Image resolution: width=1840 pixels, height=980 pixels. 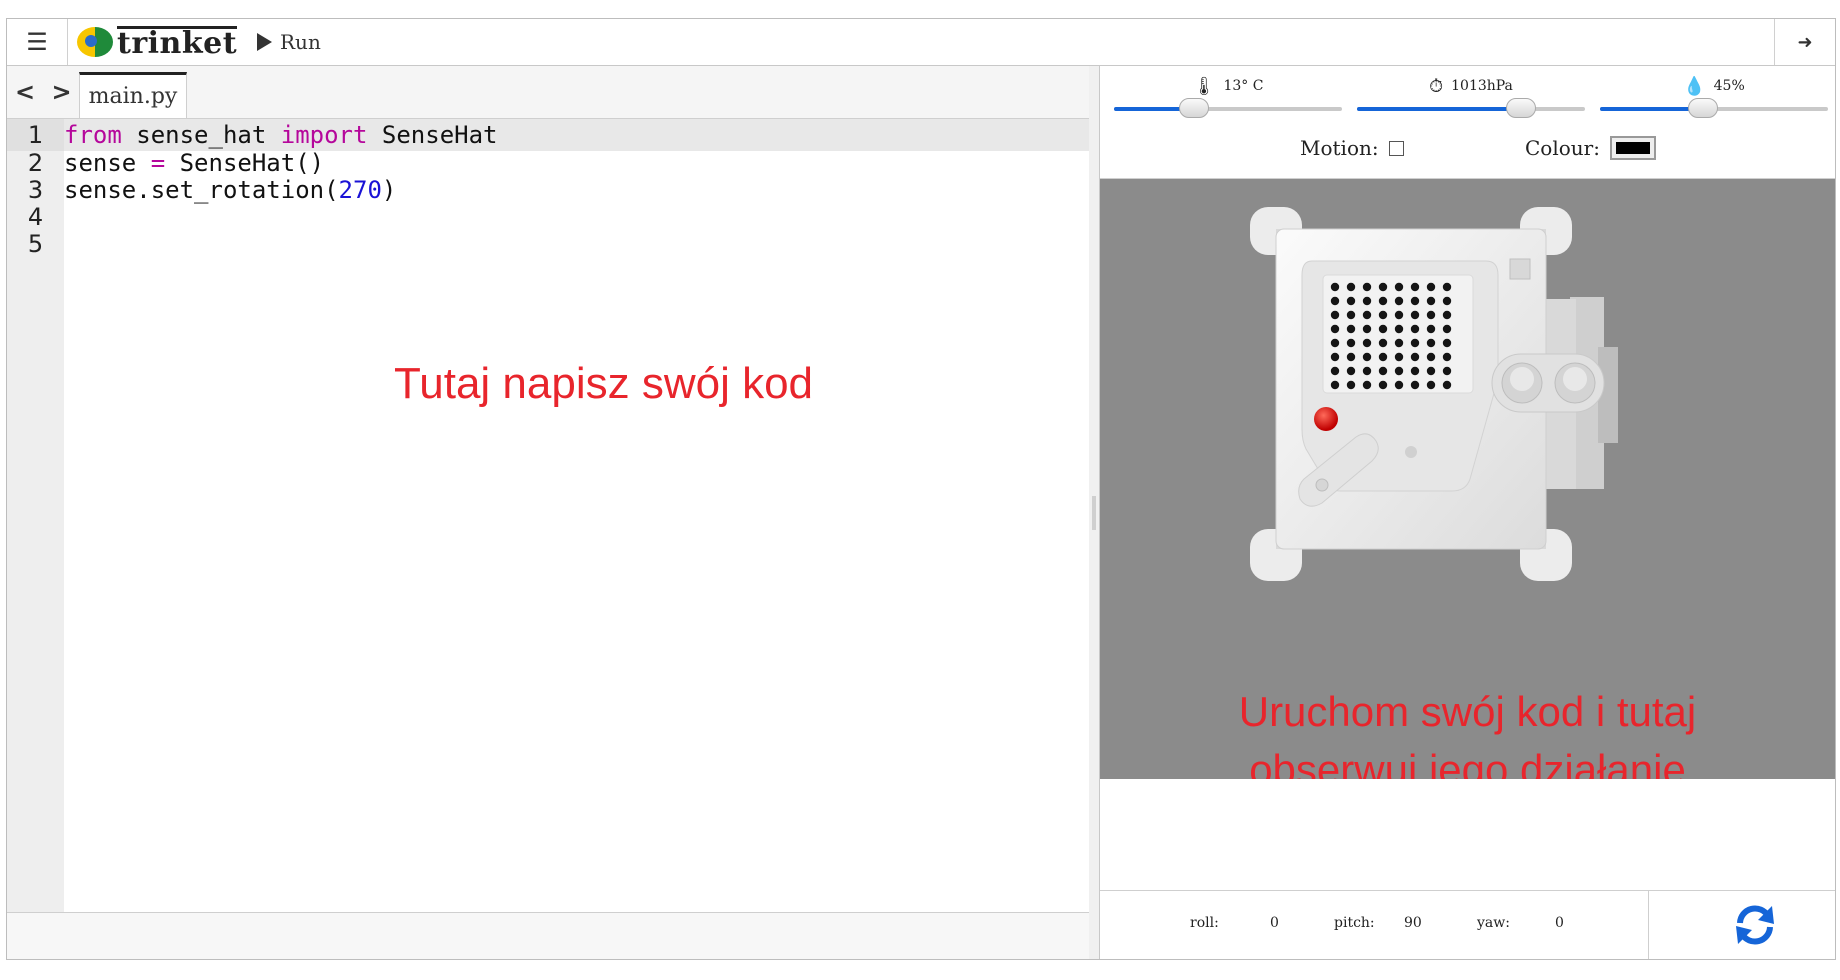 I want to click on tab-main-py: main.py, so click(x=133, y=95).